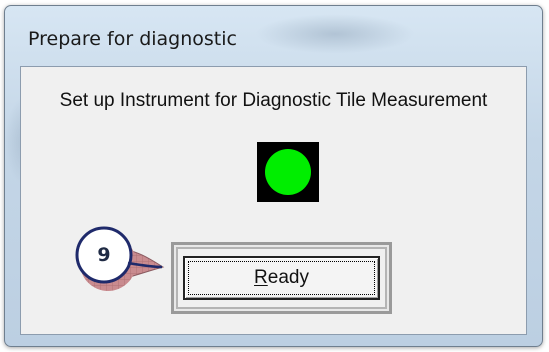 The height and width of the screenshot is (352, 549). What do you see at coordinates (117, 260) in the screenshot?
I see `step-callout: 9` at bounding box center [117, 260].